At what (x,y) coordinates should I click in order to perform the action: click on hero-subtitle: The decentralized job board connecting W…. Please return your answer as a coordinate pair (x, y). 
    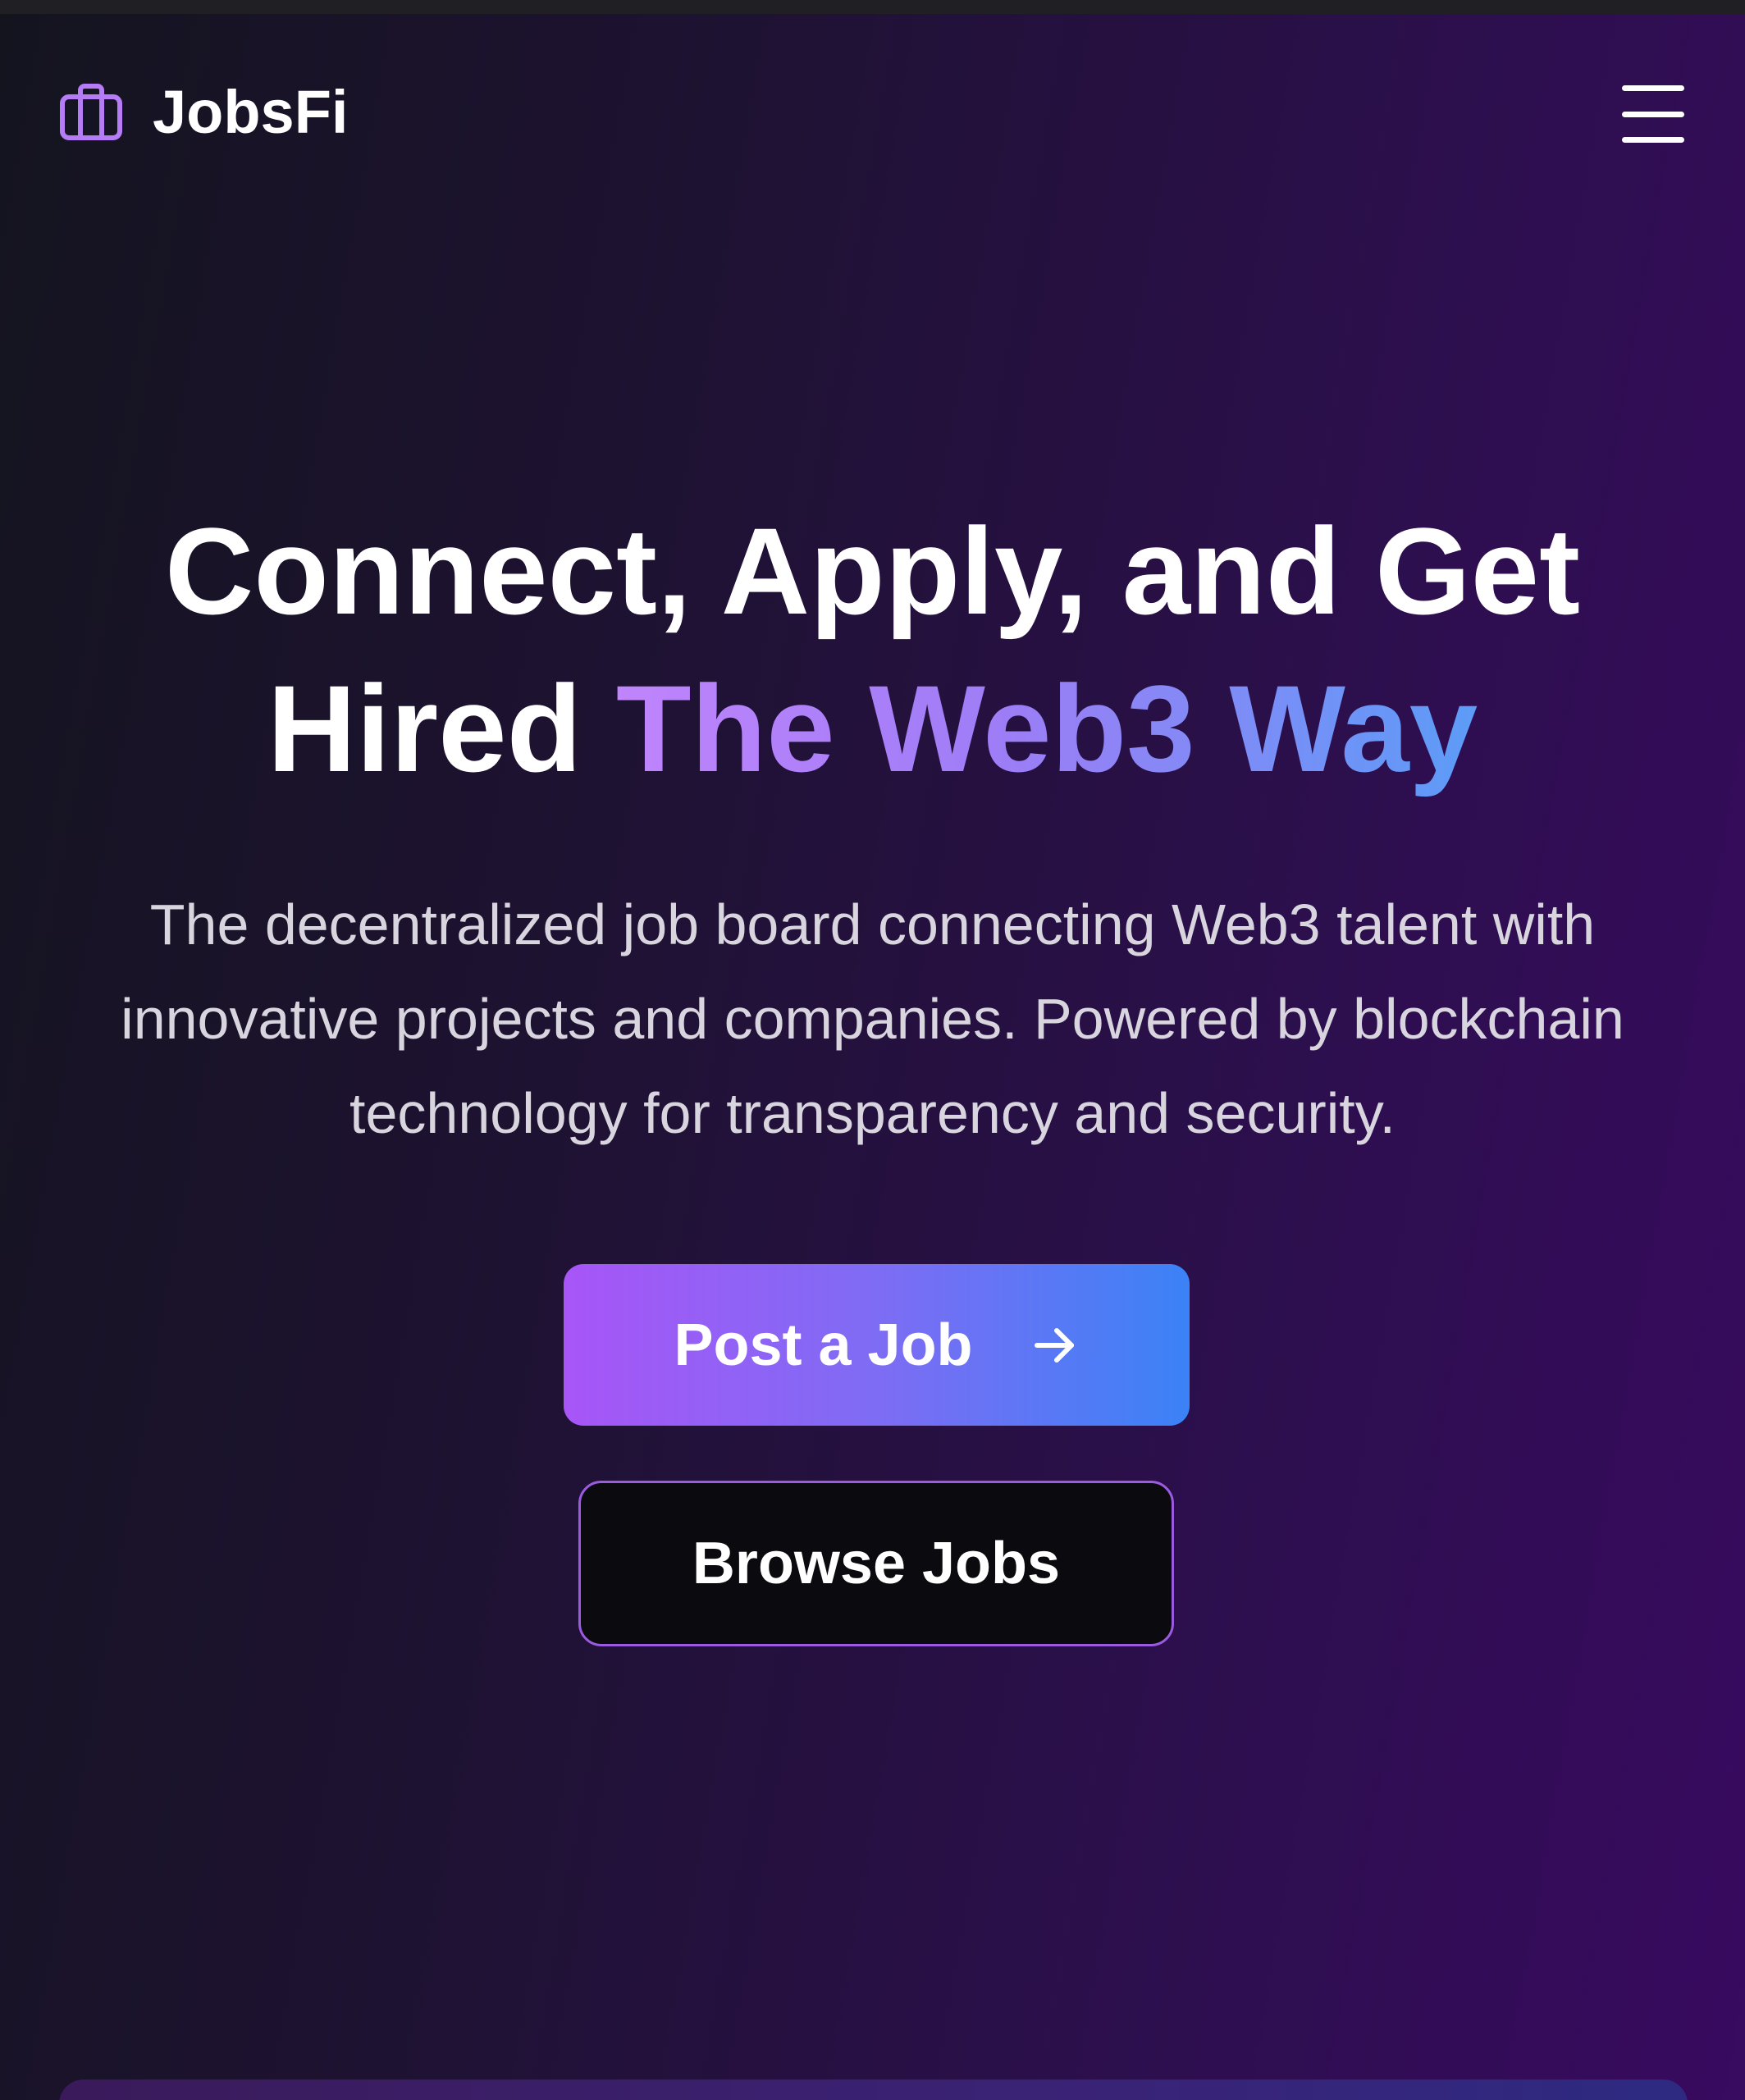
    Looking at the image, I should click on (872, 1019).